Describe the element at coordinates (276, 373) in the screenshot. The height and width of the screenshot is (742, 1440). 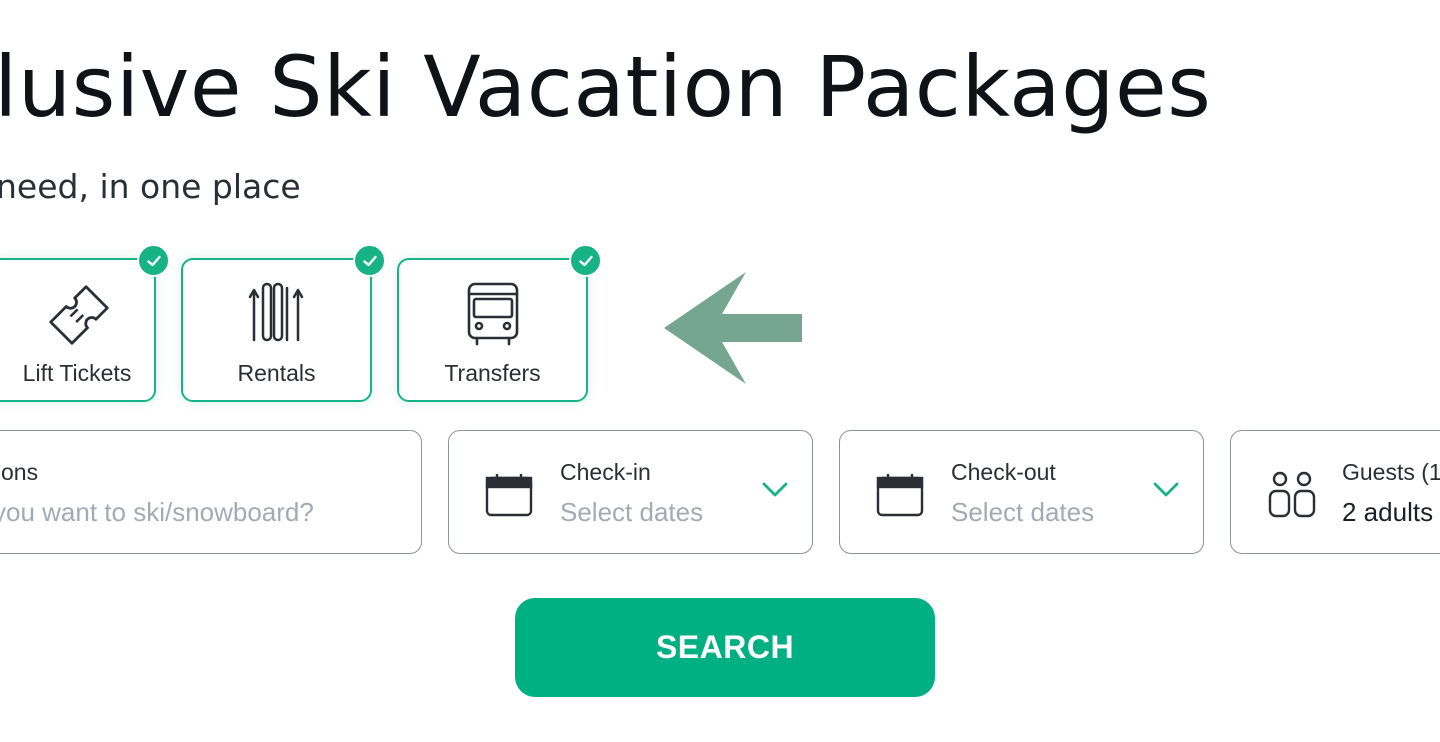
I see `product-label: Rentals` at that location.